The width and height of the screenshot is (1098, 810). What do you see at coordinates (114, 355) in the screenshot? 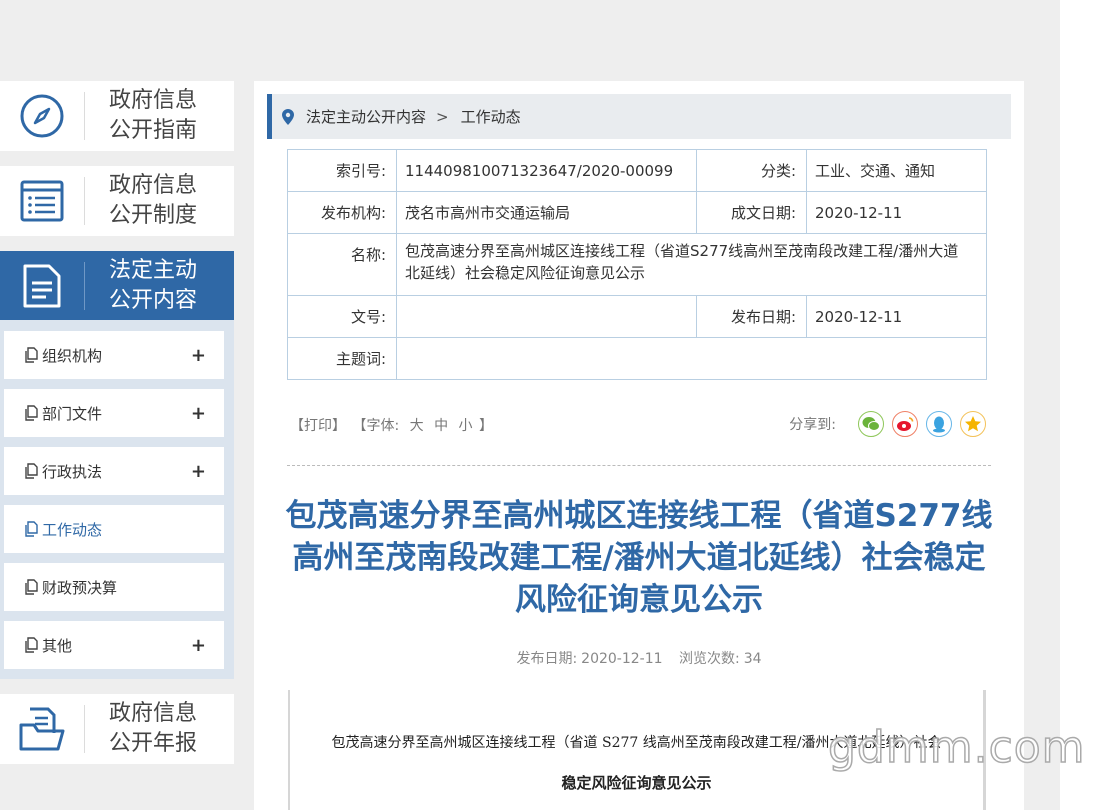
I see `submenu-item-organization: 组织机构 +` at bounding box center [114, 355].